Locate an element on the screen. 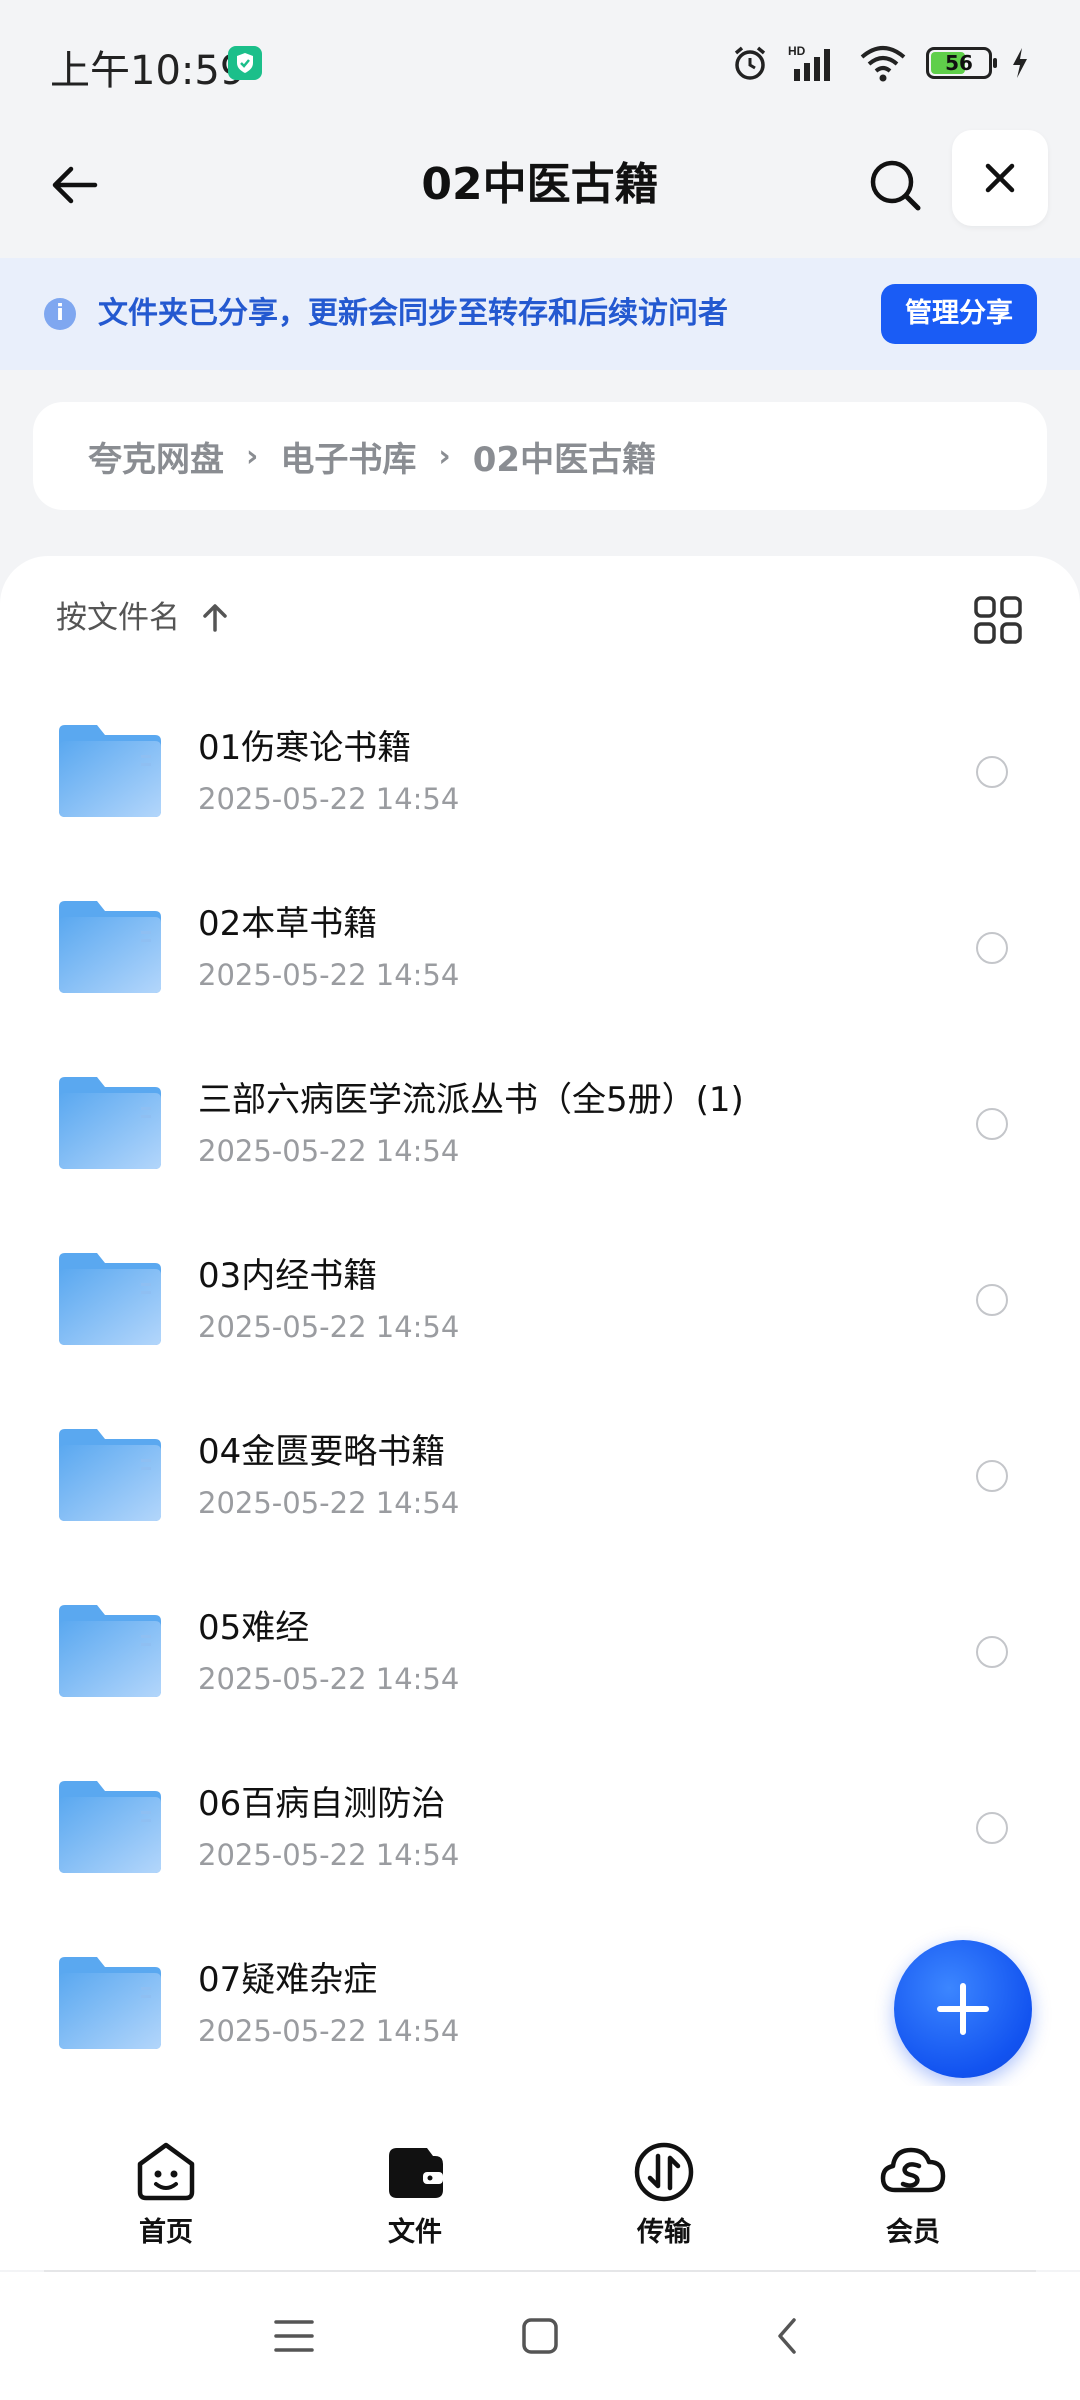 The height and width of the screenshot is (2400, 1080). nav-vip: 会员 is located at coordinates (913, 2195).